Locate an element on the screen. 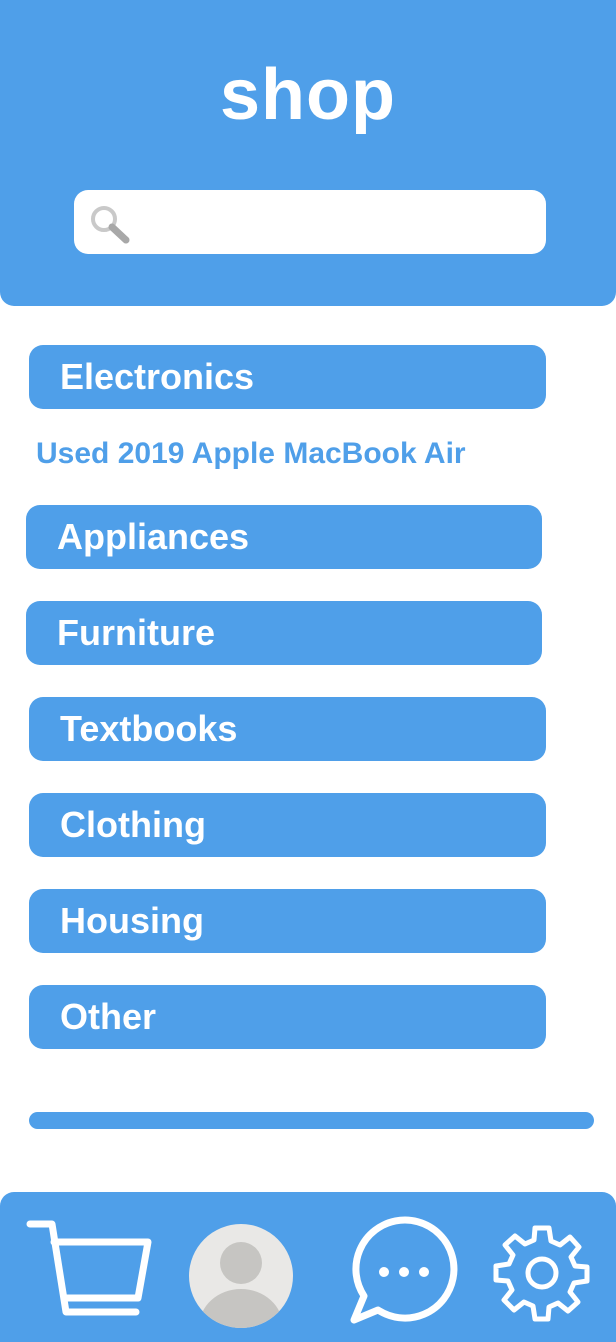  category-label: Electronics is located at coordinates (157, 376).